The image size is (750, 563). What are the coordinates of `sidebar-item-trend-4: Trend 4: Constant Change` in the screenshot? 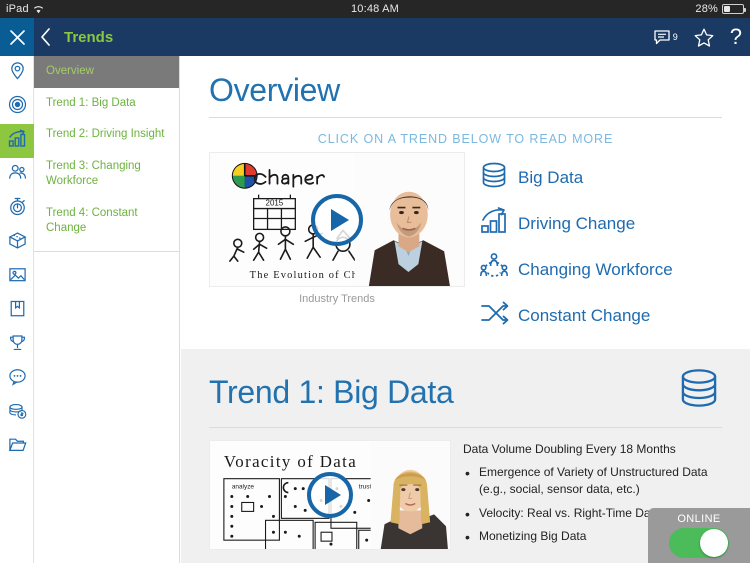 It's located at (106, 221).